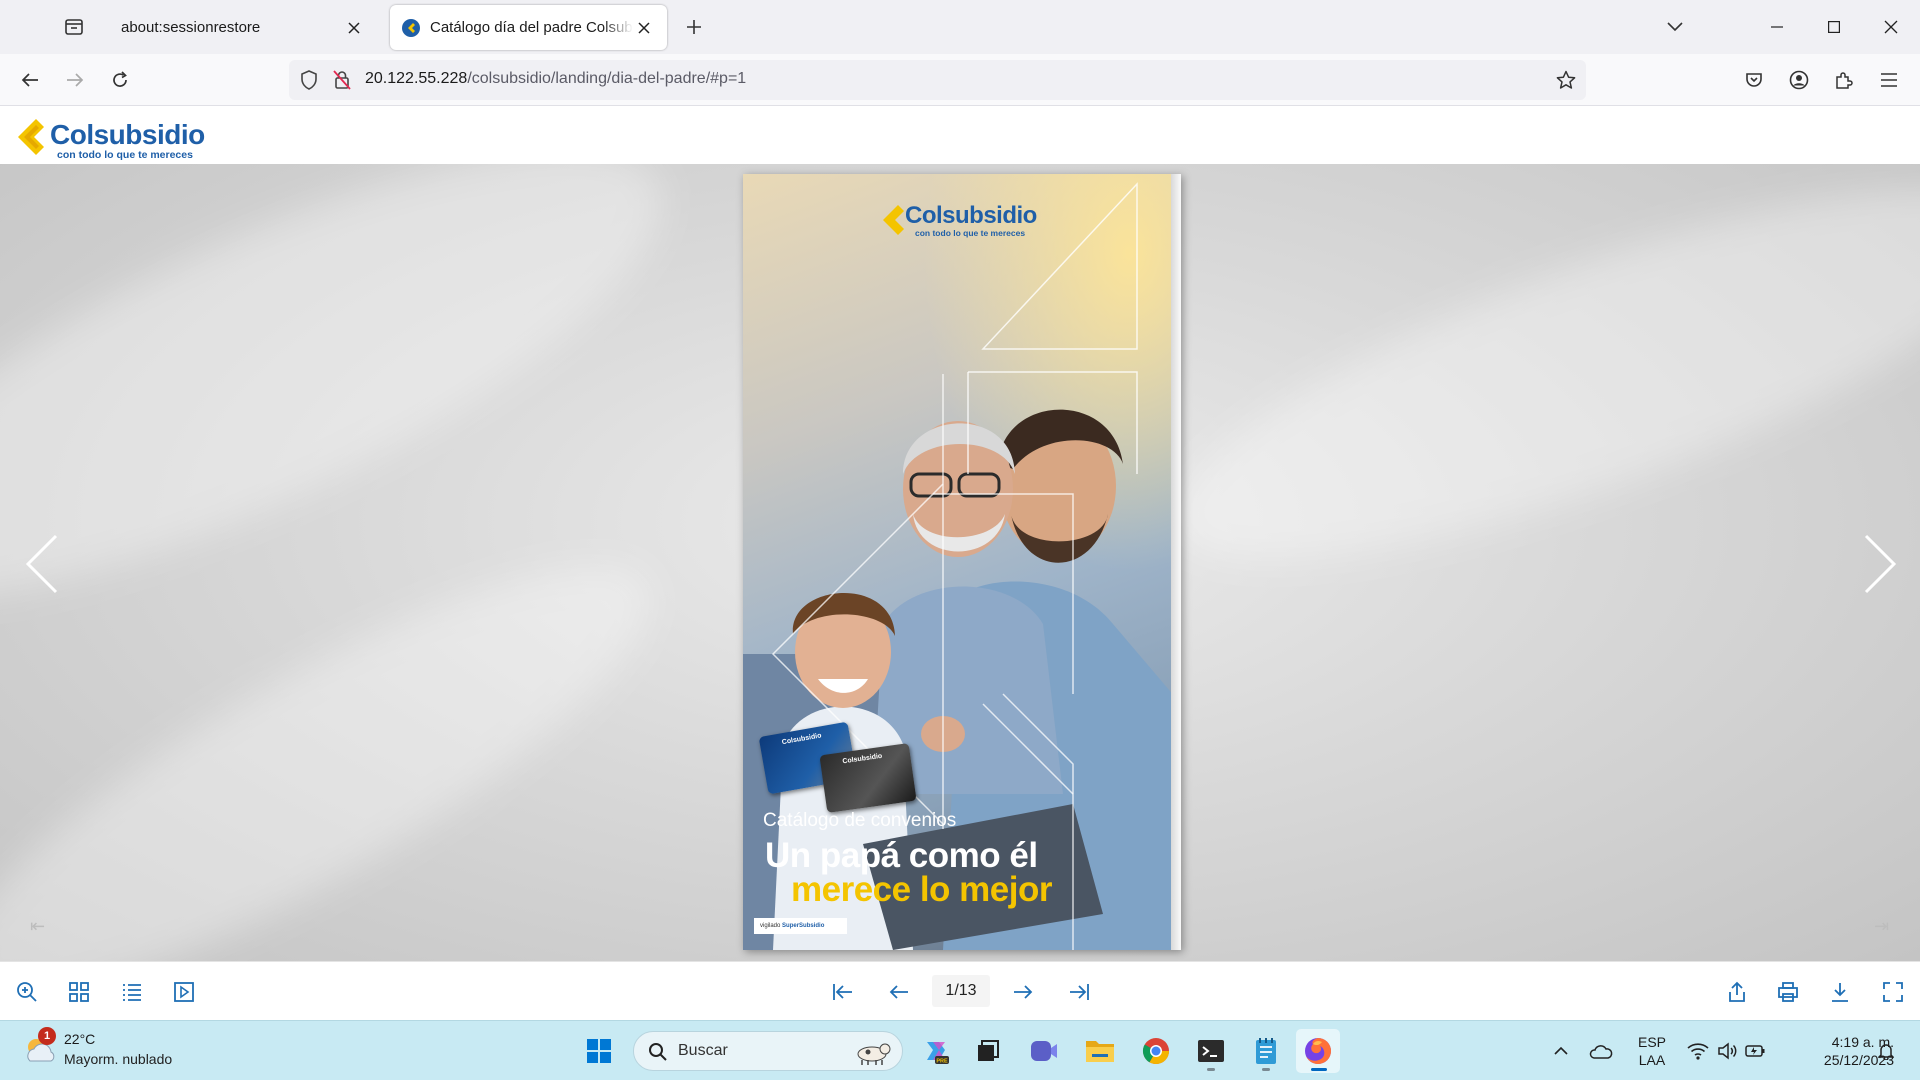  I want to click on catalog-subtitle: Catálogo de convenios, so click(860, 820).